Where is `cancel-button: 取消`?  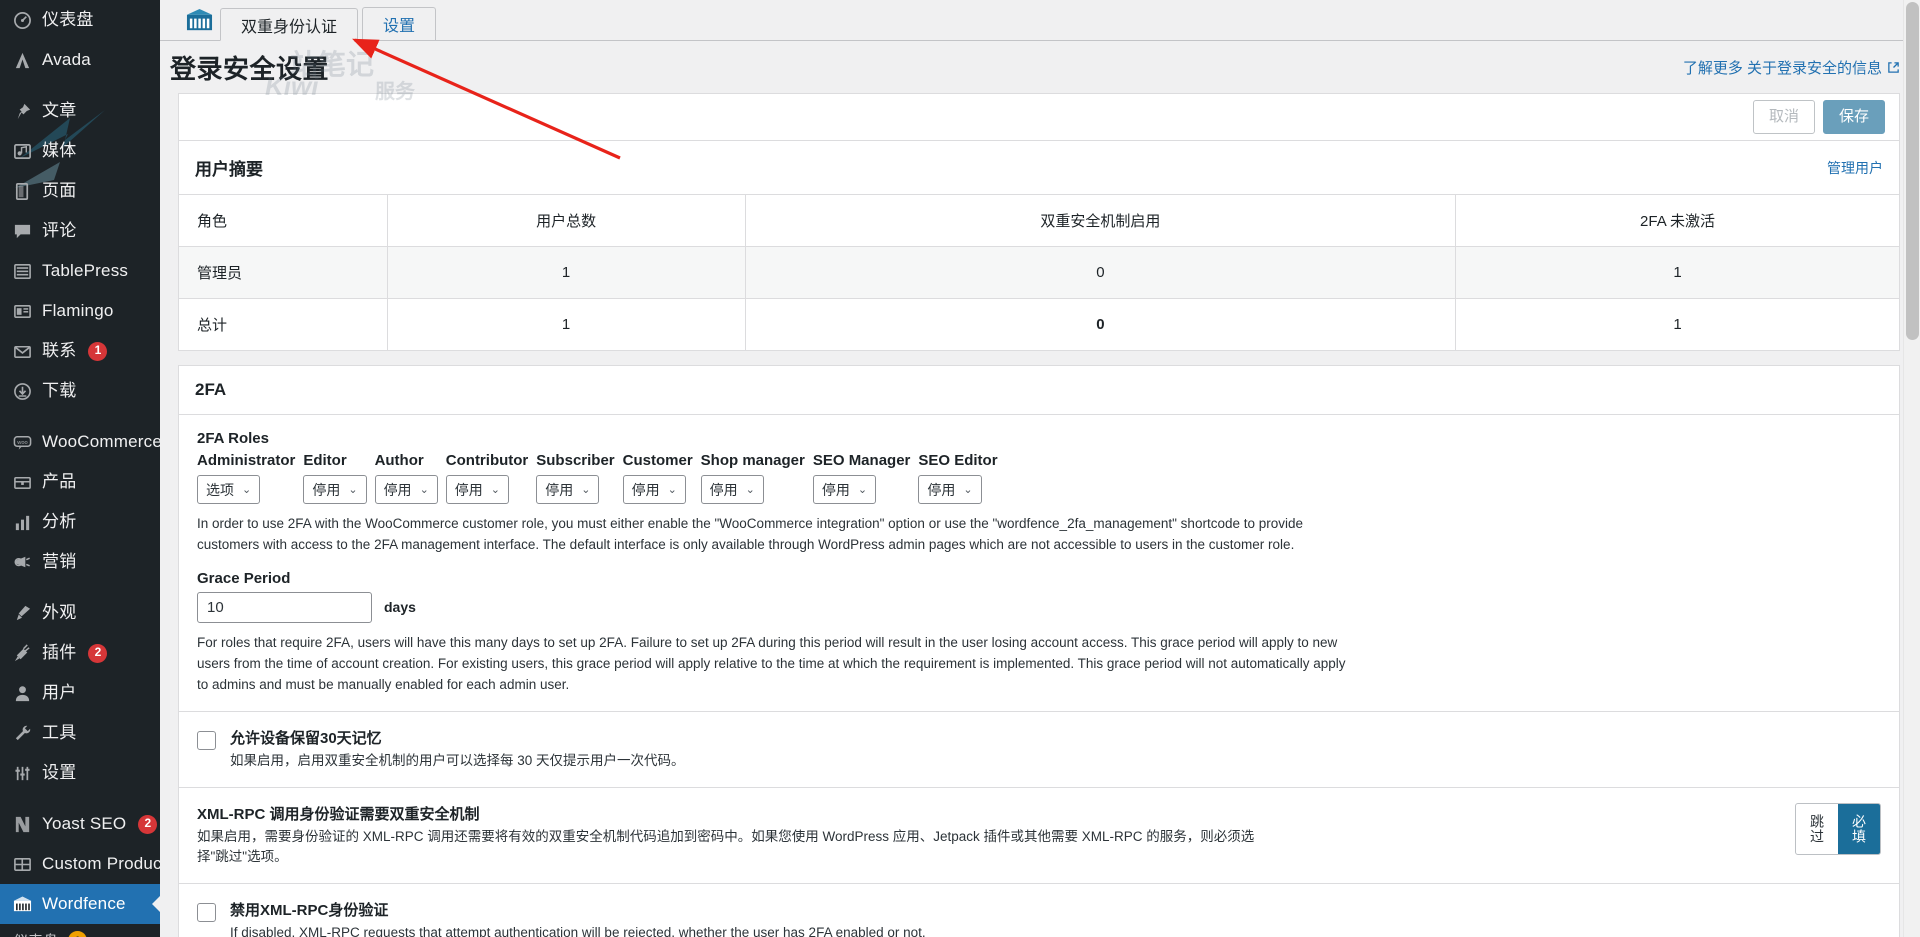 cancel-button: 取消 is located at coordinates (1783, 117).